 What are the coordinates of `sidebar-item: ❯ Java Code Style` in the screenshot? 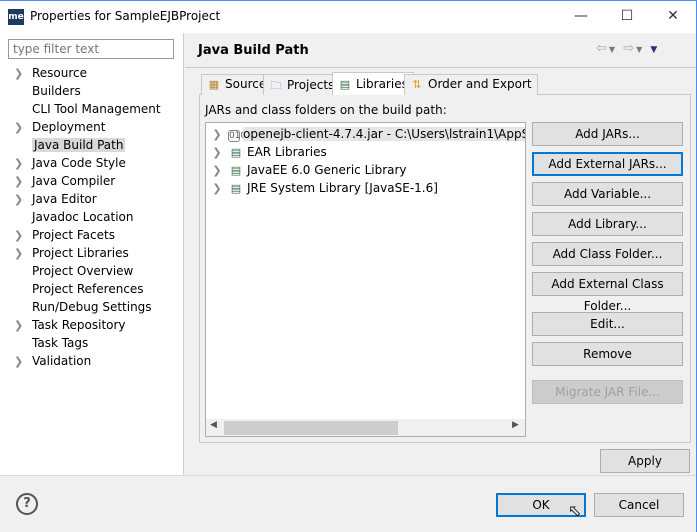 It's located at (70, 163).